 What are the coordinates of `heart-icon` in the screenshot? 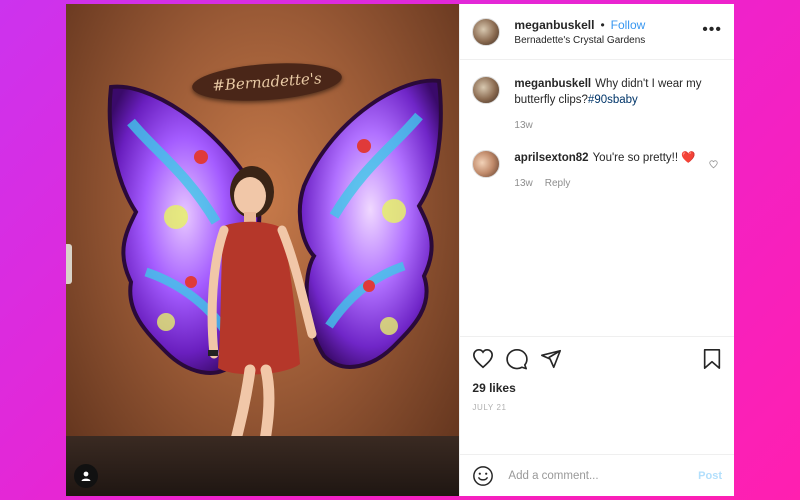 It's located at (483, 359).